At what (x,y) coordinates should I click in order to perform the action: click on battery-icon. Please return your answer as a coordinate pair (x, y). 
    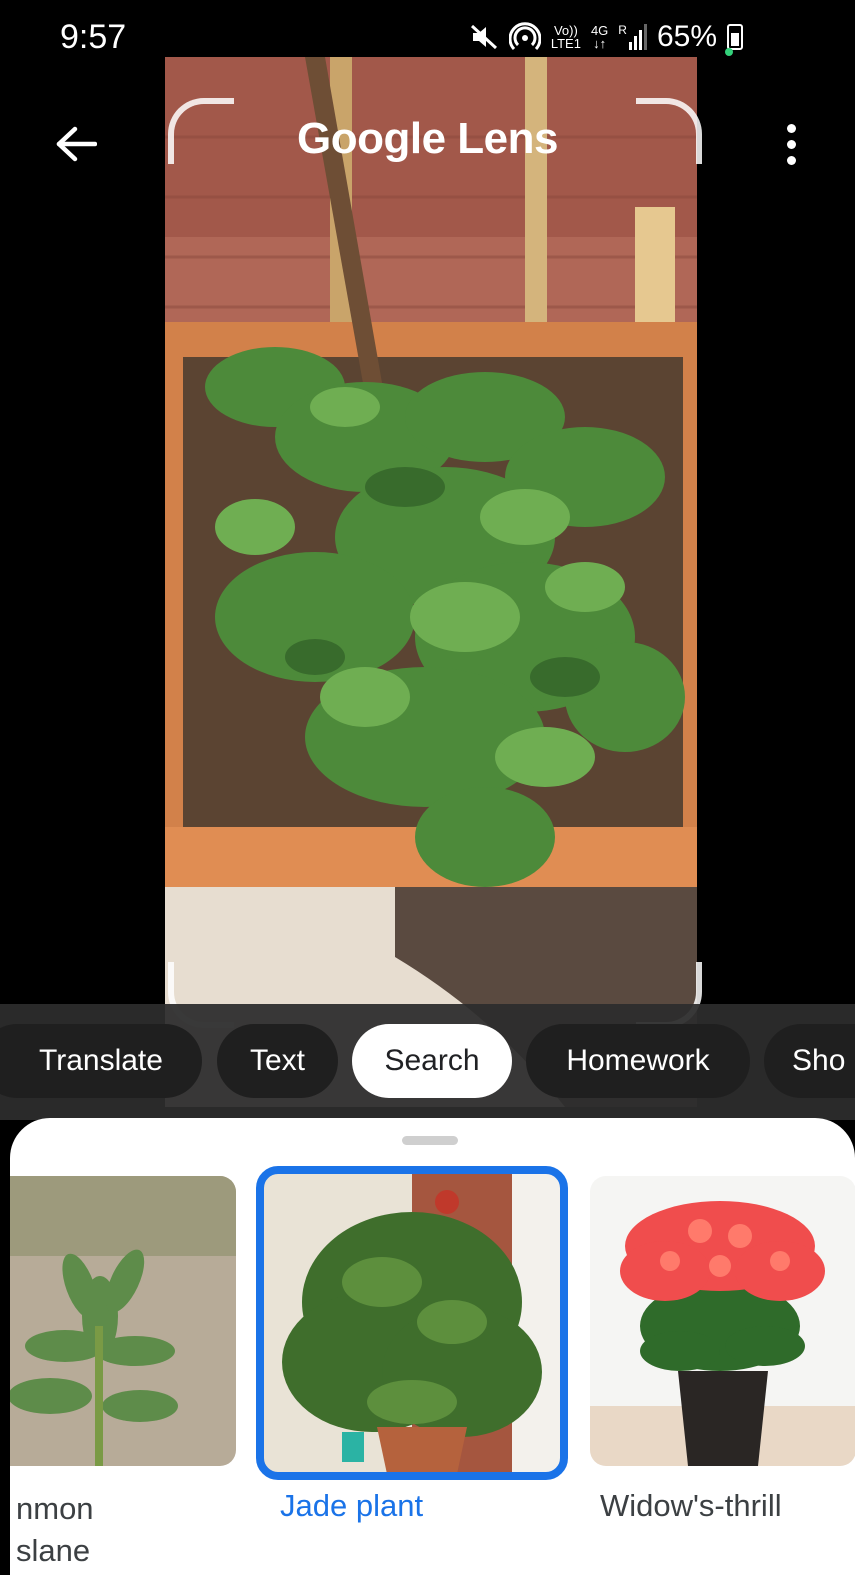
    Looking at the image, I should click on (735, 37).